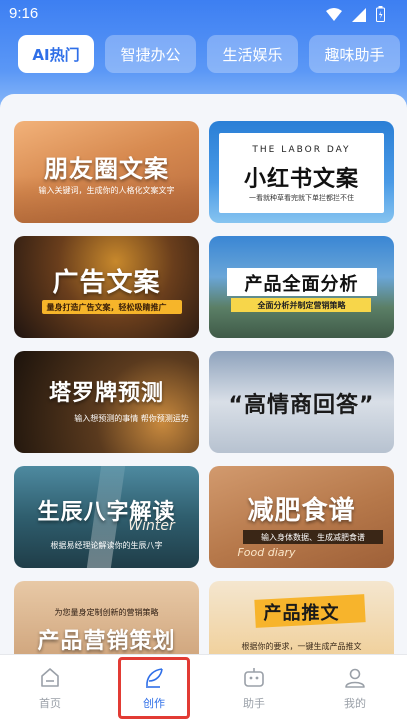 This screenshot has height=724, width=407. I want to click on create-highlight-box, so click(154, 688).